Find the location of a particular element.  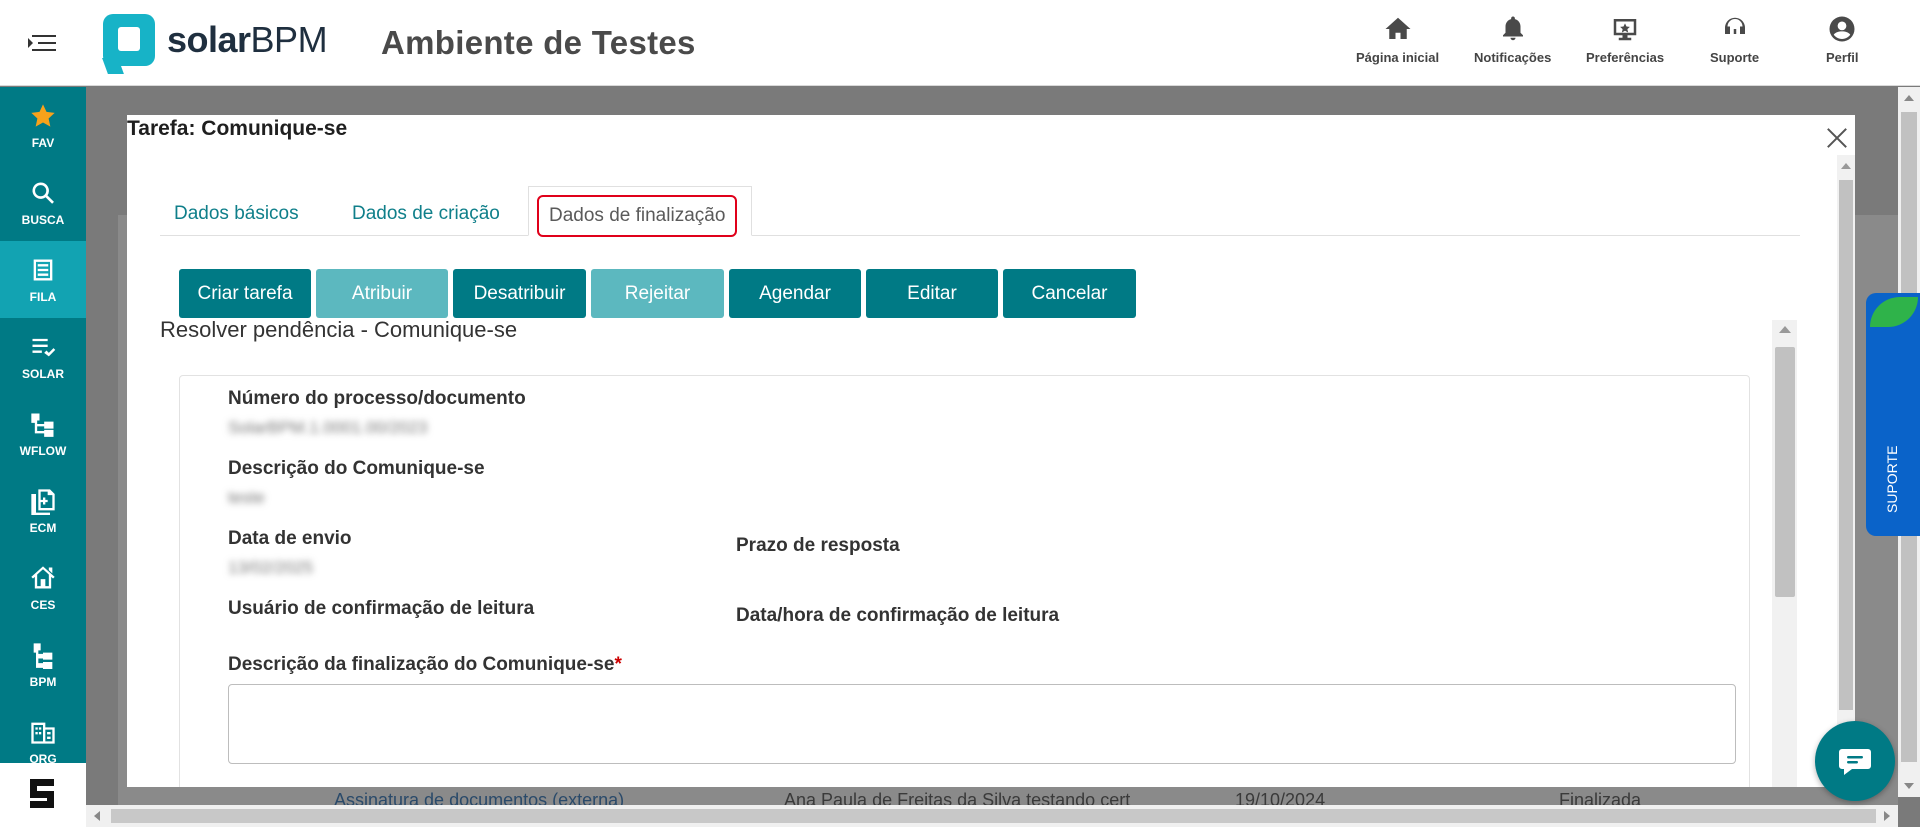

description-label: Descrição do Comunique-se is located at coordinates (356, 468).